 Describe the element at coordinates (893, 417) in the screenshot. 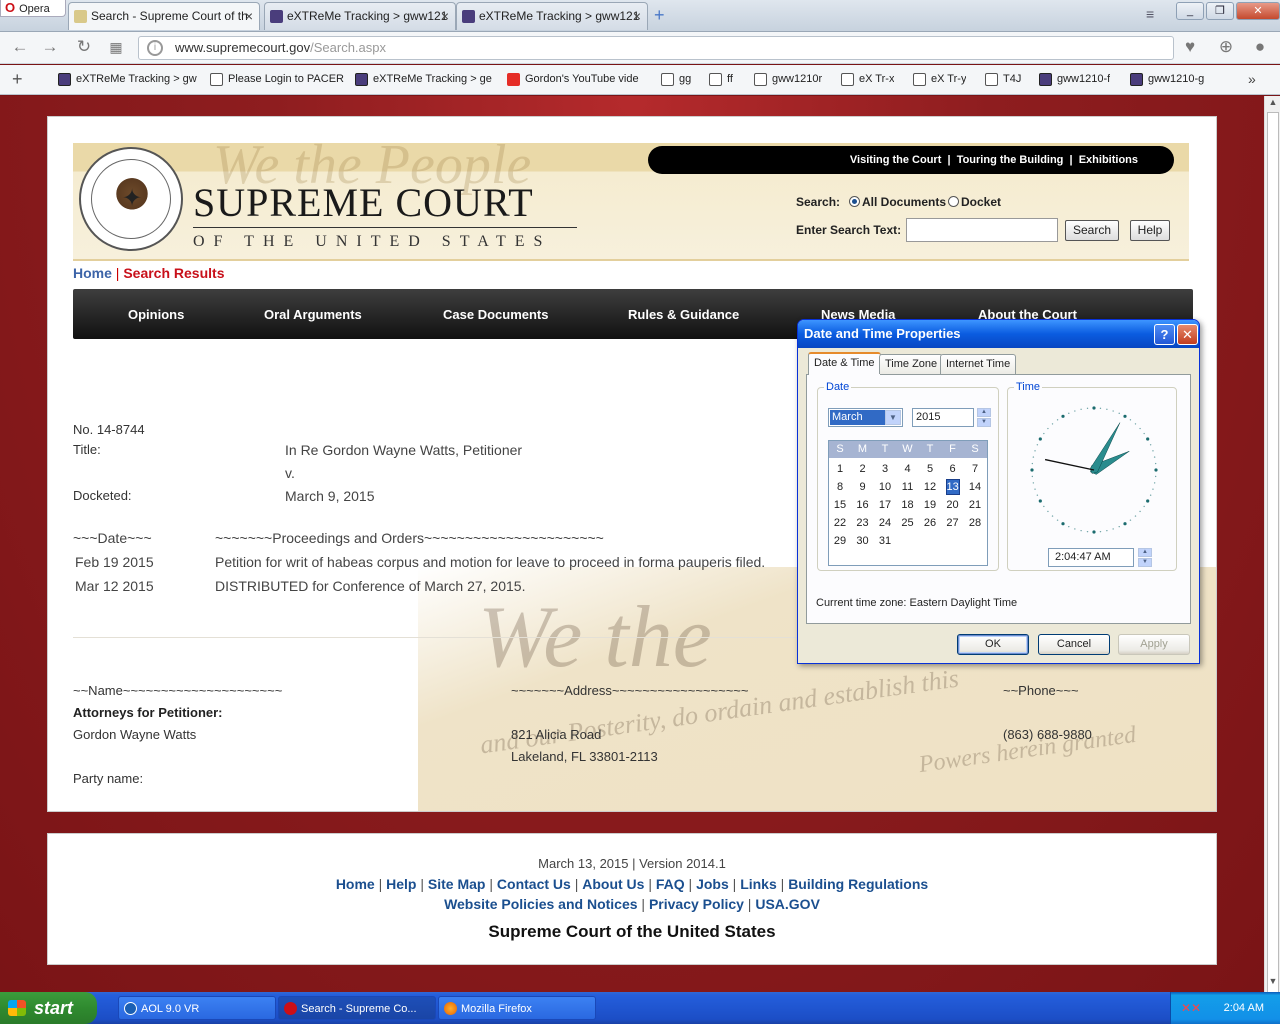

I see `chevron-down-icon: ▼` at that location.